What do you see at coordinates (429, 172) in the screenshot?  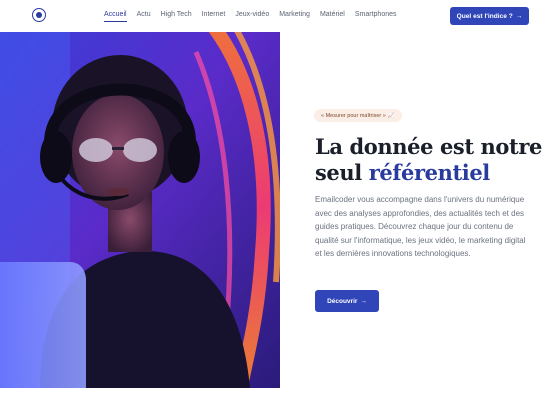 I see `title-line-2-accent: référentiel` at bounding box center [429, 172].